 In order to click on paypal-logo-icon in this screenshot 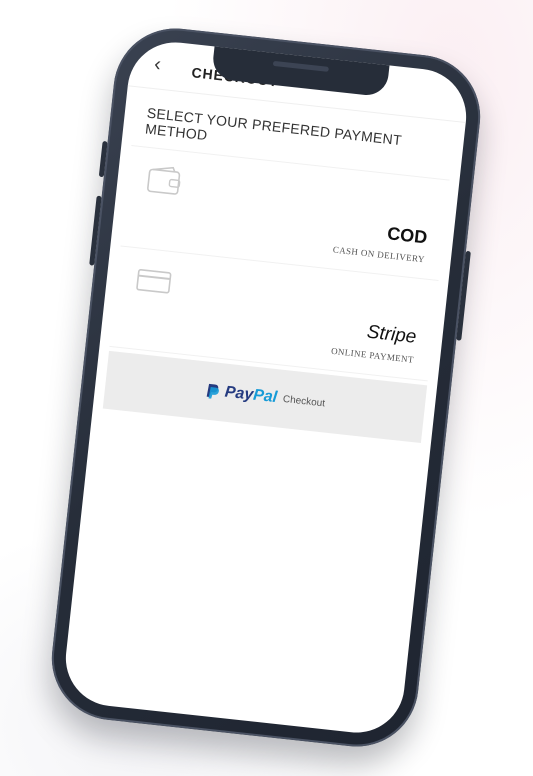, I will do `click(212, 391)`.